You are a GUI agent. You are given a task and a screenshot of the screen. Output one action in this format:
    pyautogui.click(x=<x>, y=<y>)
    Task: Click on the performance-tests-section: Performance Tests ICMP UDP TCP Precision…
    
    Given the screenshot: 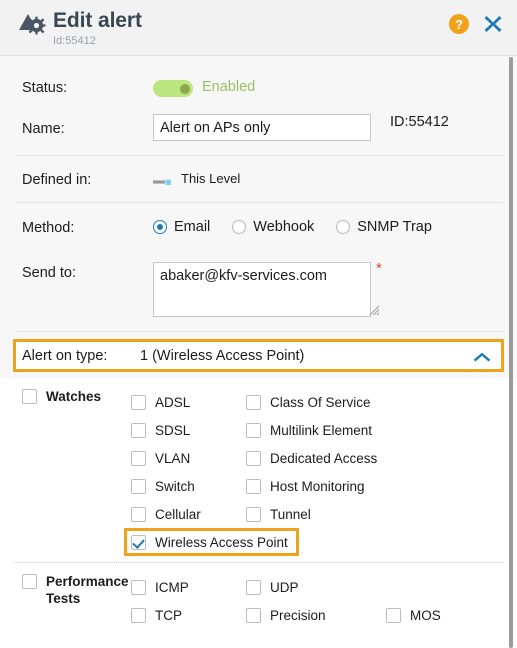 What is the action you would take?
    pyautogui.click(x=258, y=599)
    